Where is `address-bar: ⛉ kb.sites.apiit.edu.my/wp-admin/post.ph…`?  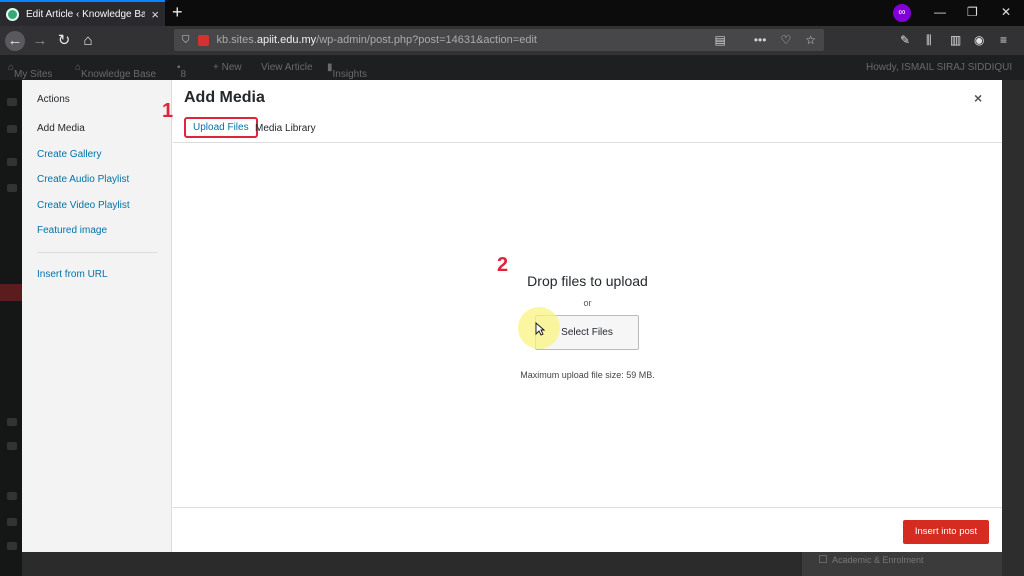 address-bar: ⛉ kb.sites.apiit.edu.my/wp-admin/post.ph… is located at coordinates (499, 40).